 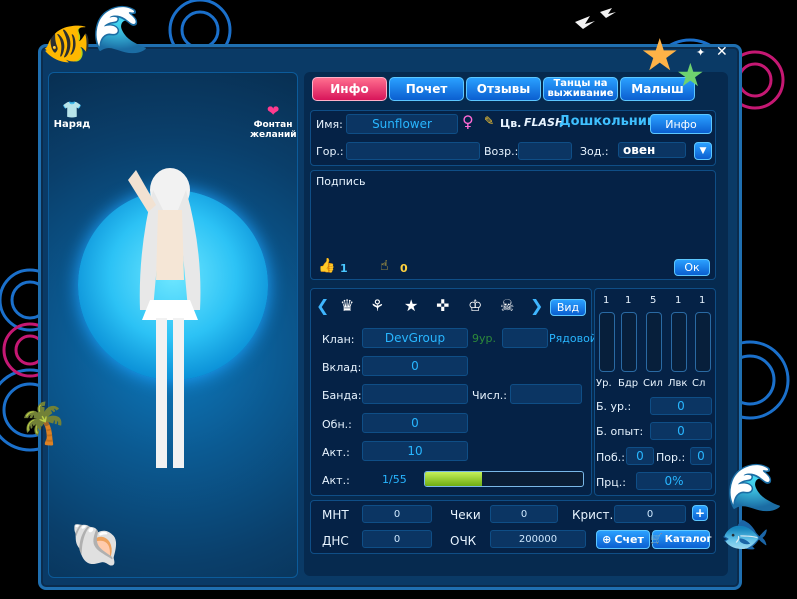 What do you see at coordinates (322, 305) in the screenshot?
I see `prev-arrow-icon: ❮` at bounding box center [322, 305].